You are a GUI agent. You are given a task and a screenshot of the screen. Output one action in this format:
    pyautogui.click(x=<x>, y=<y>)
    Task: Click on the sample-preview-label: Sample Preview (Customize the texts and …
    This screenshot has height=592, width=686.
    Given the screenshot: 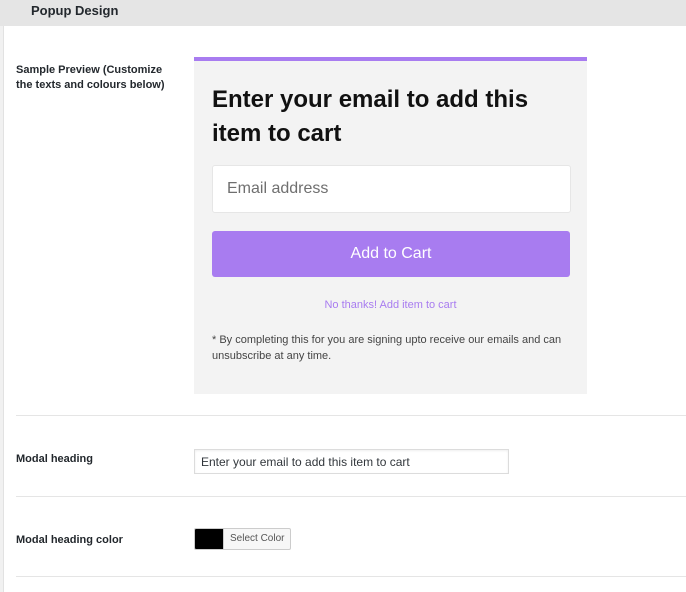 What is the action you would take?
    pyautogui.click(x=90, y=77)
    